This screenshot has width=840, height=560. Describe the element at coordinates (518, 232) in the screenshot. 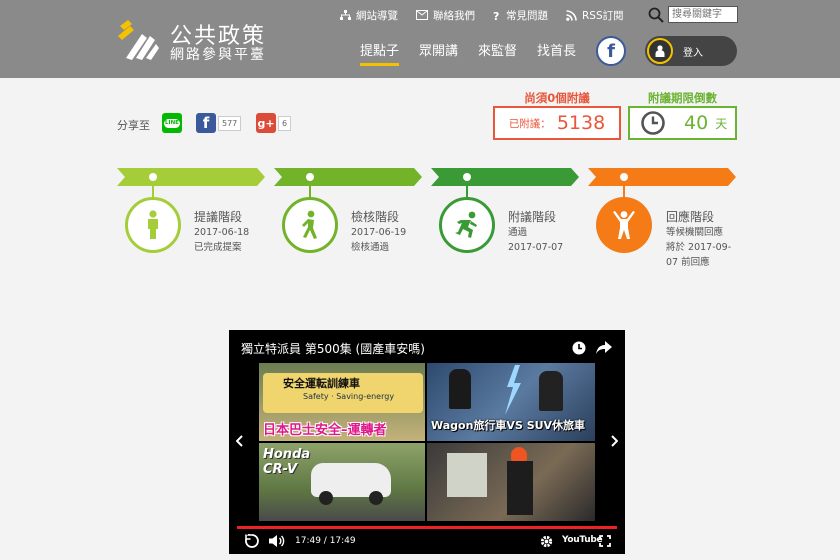

I see `stage-status-endorsement: 通過` at that location.